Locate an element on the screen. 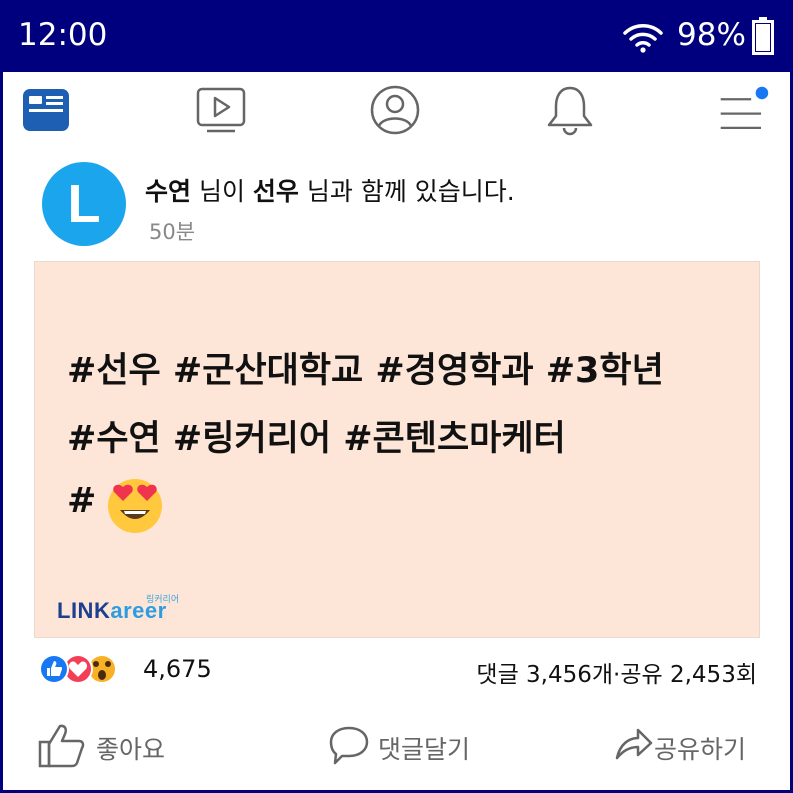  battery-percentage: 98% is located at coordinates (711, 35).